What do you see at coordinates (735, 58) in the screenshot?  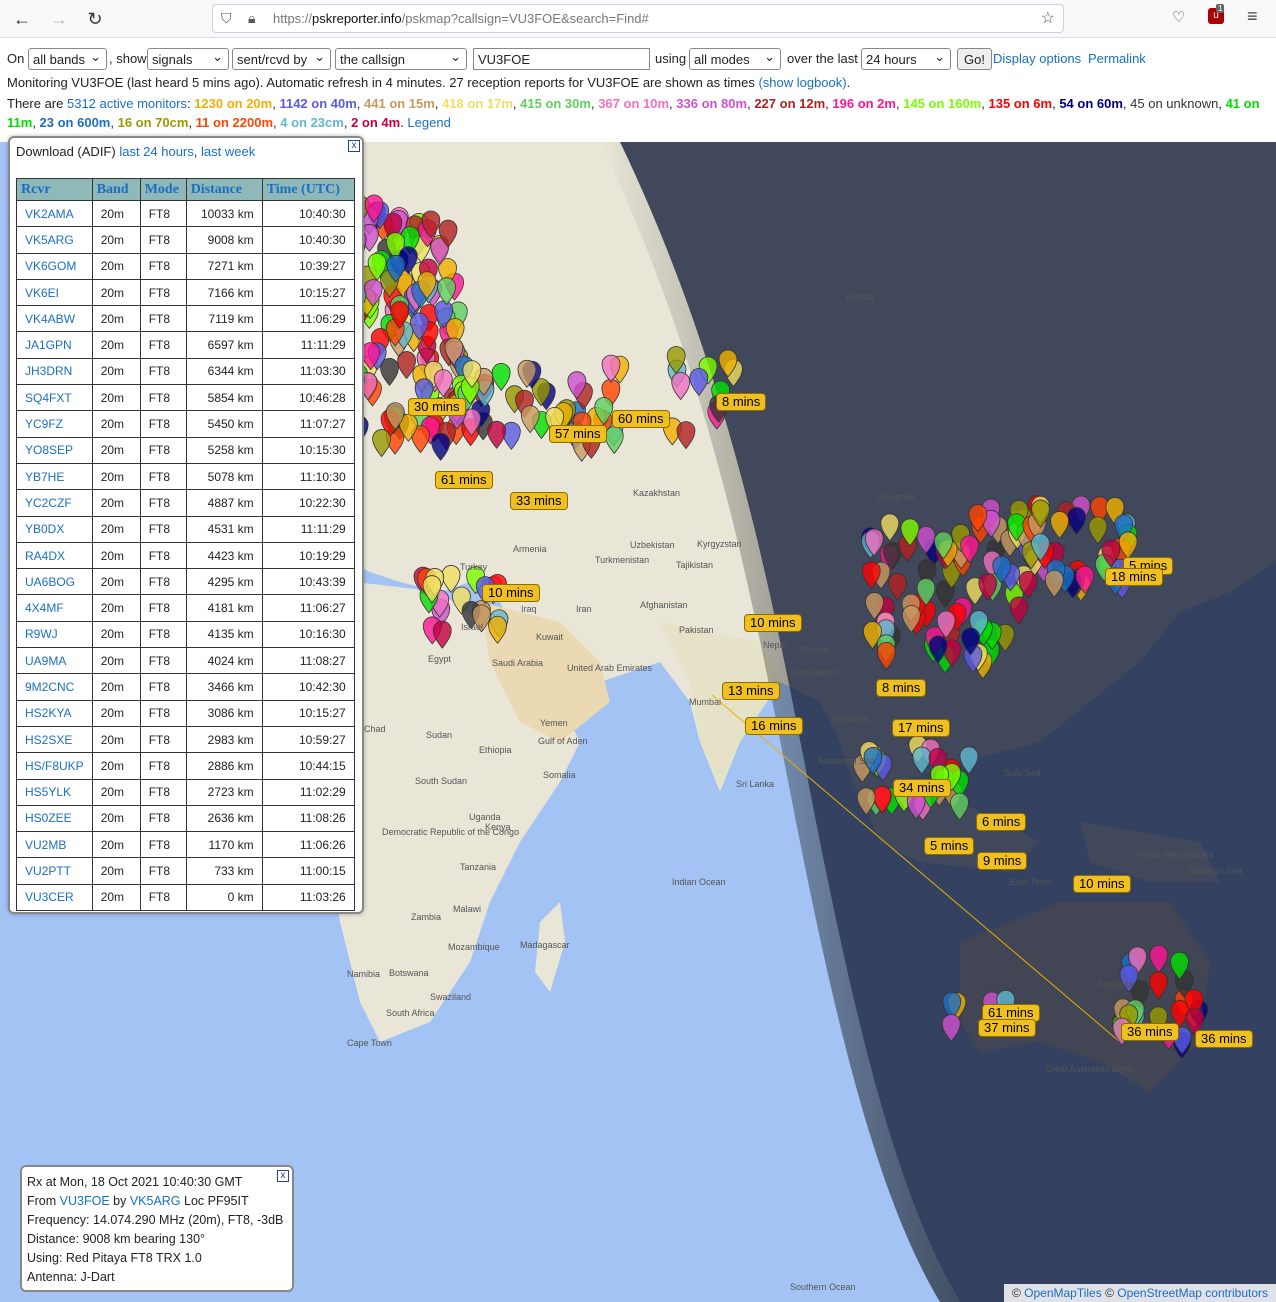 I see `mode-select: all modes` at bounding box center [735, 58].